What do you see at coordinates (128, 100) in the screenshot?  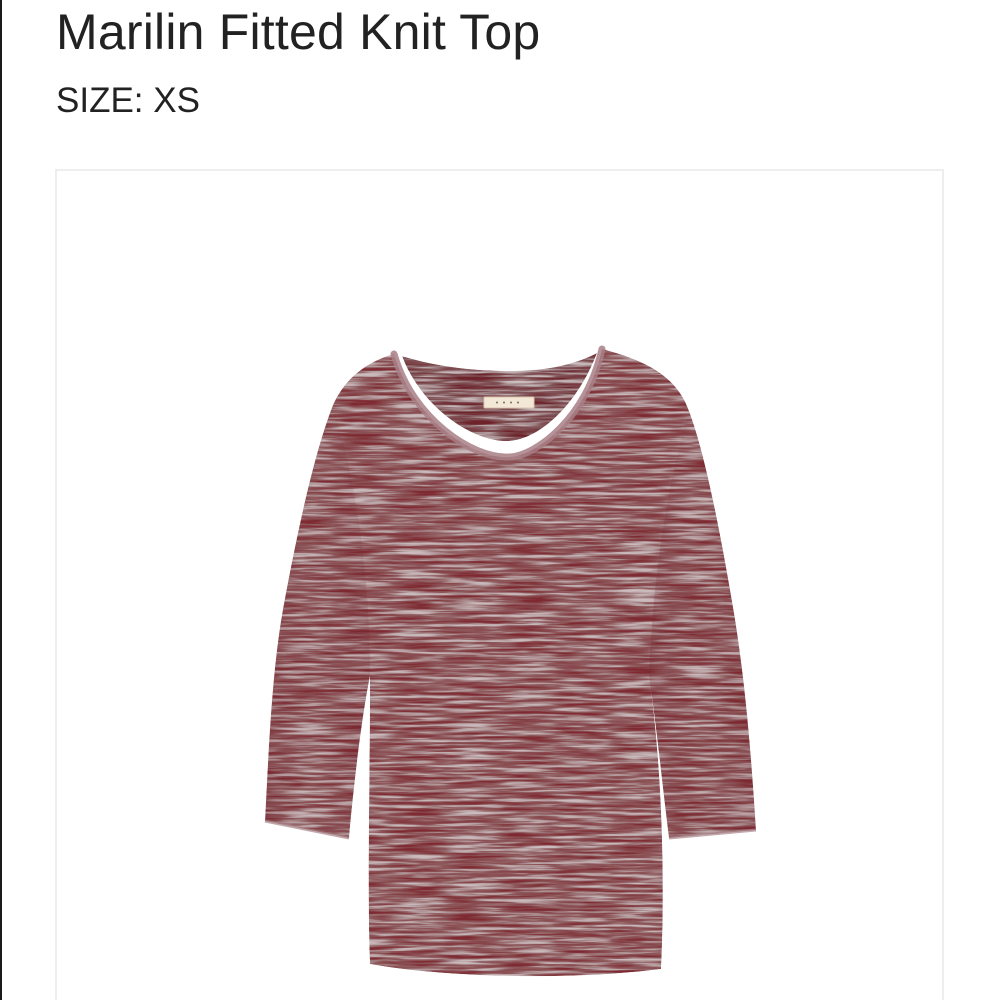 I see `product-size: SIZE: XS` at bounding box center [128, 100].